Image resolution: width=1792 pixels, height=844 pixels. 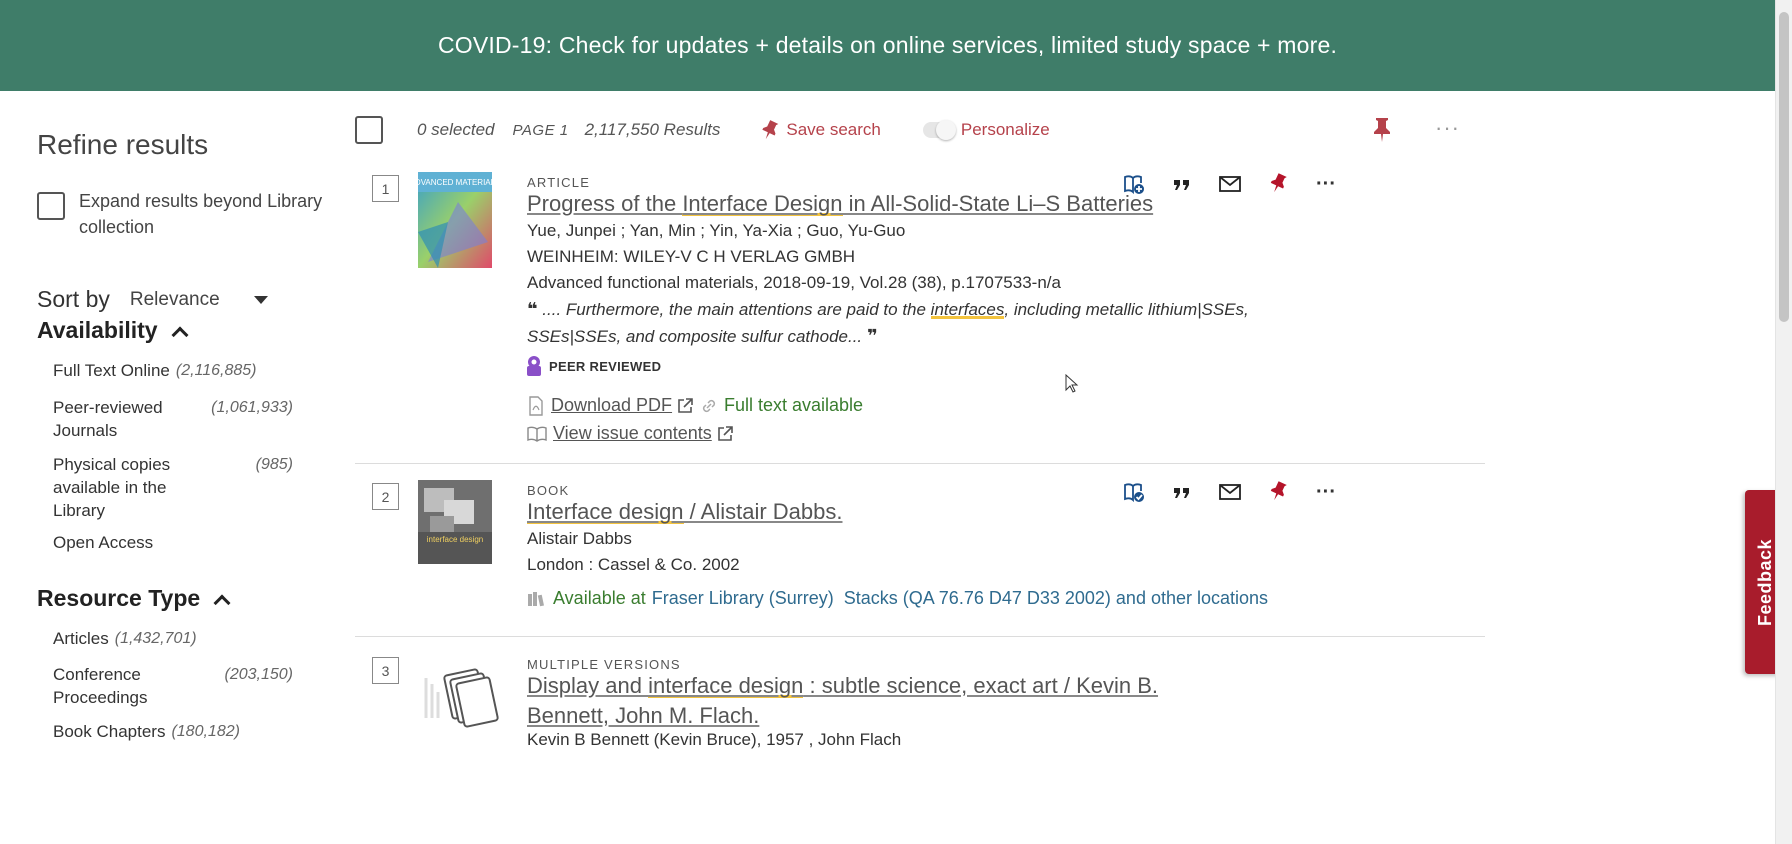 I want to click on select-all-checkbox, so click(x=369, y=130).